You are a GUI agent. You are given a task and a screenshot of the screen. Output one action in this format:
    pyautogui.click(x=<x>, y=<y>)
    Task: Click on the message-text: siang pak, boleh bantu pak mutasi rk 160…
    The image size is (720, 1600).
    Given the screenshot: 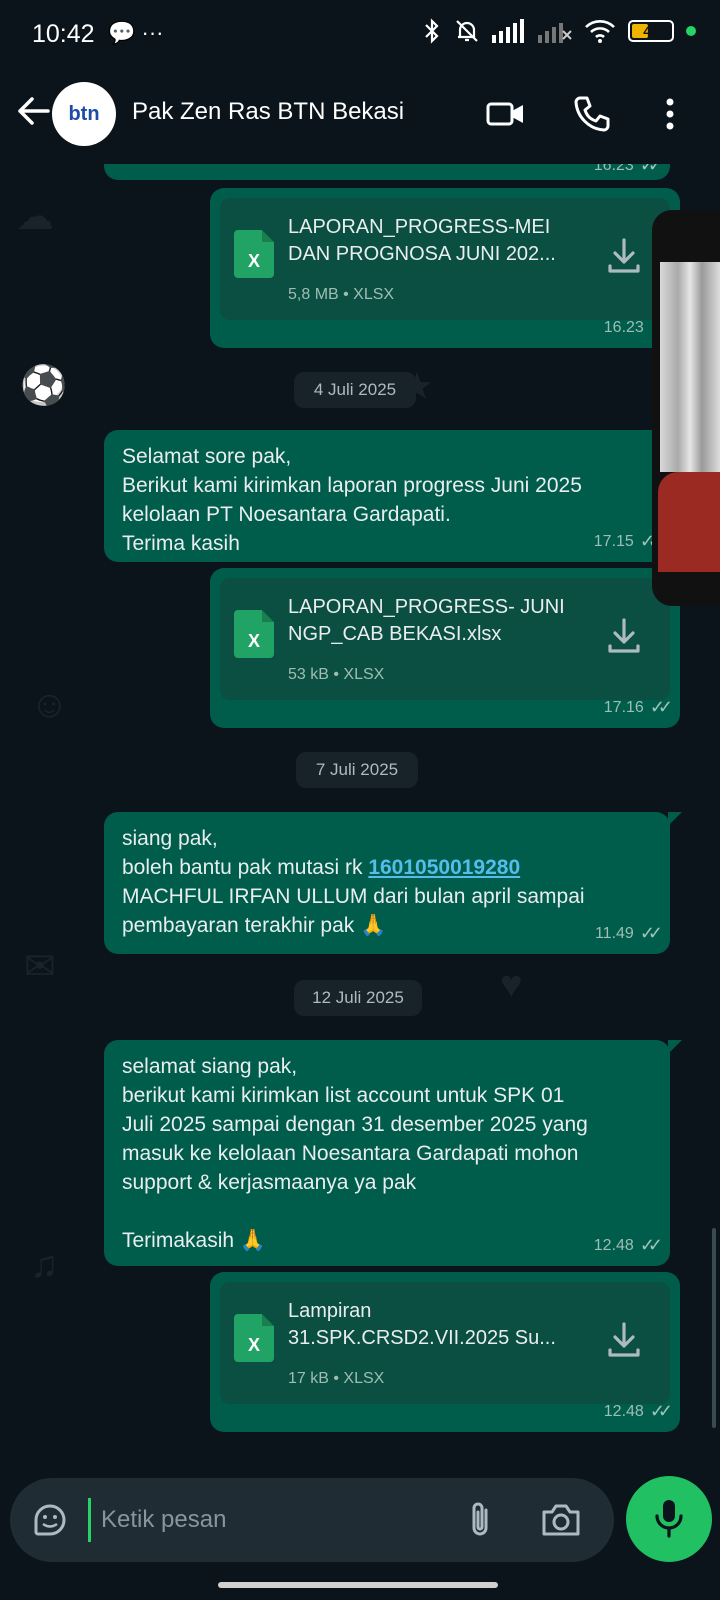 What is the action you would take?
    pyautogui.click(x=353, y=882)
    